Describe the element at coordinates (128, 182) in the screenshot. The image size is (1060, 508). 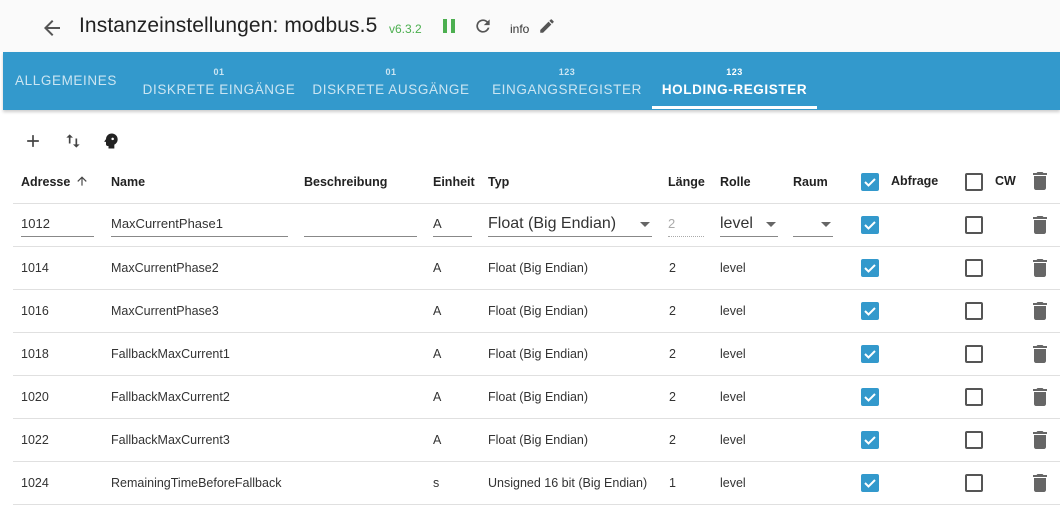
I see `header-name: Name` at that location.